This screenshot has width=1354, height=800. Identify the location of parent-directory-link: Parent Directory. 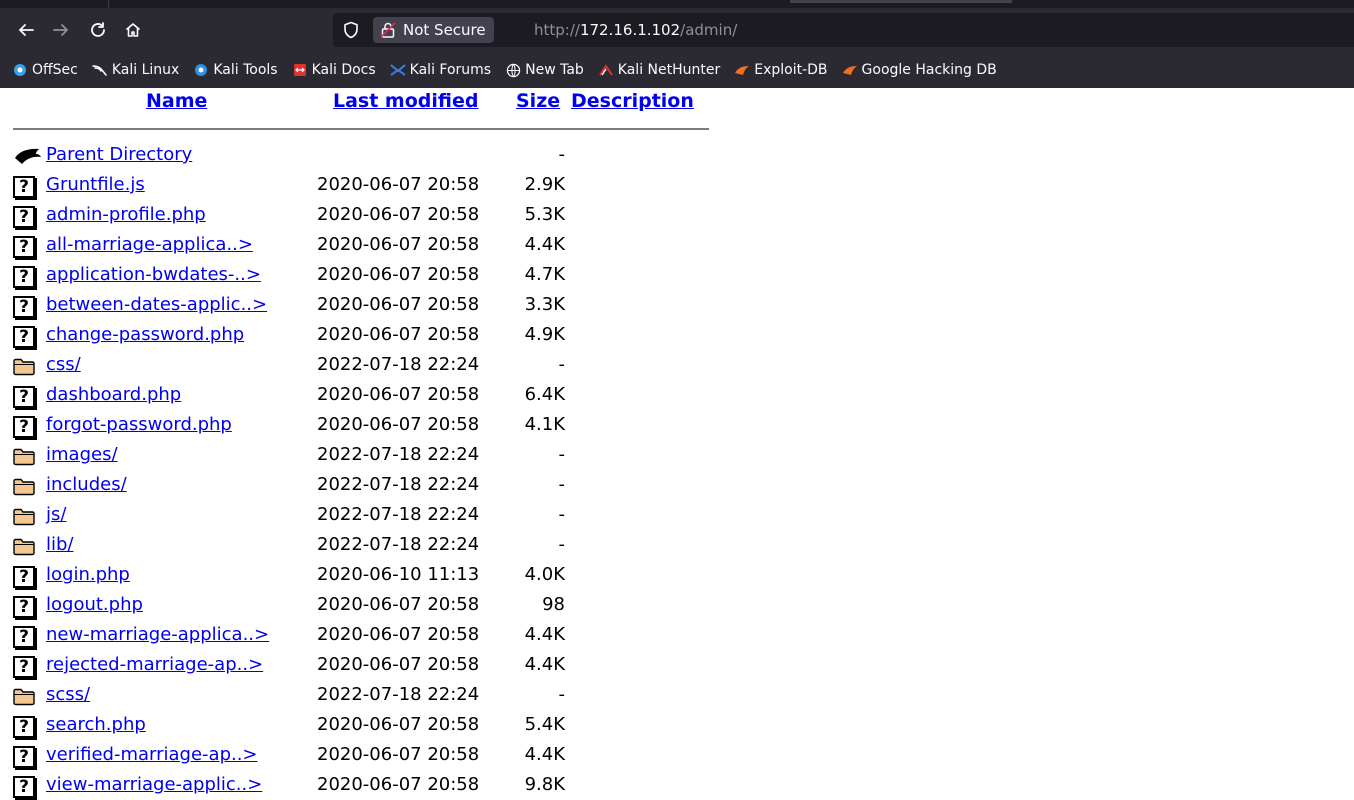
(119, 154).